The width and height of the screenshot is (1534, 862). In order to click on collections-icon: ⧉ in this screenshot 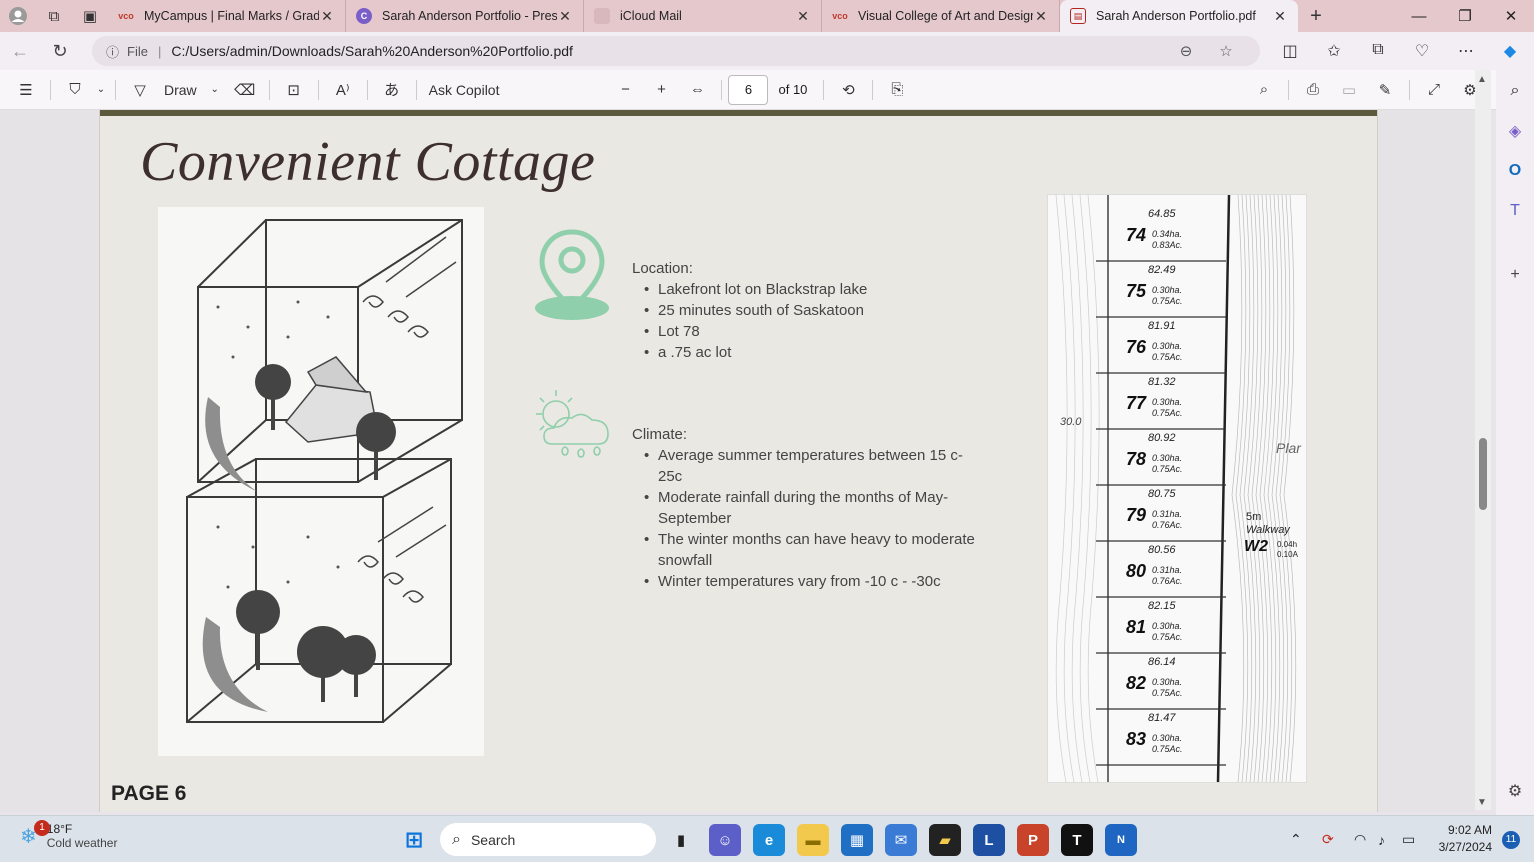, I will do `click(1378, 51)`.